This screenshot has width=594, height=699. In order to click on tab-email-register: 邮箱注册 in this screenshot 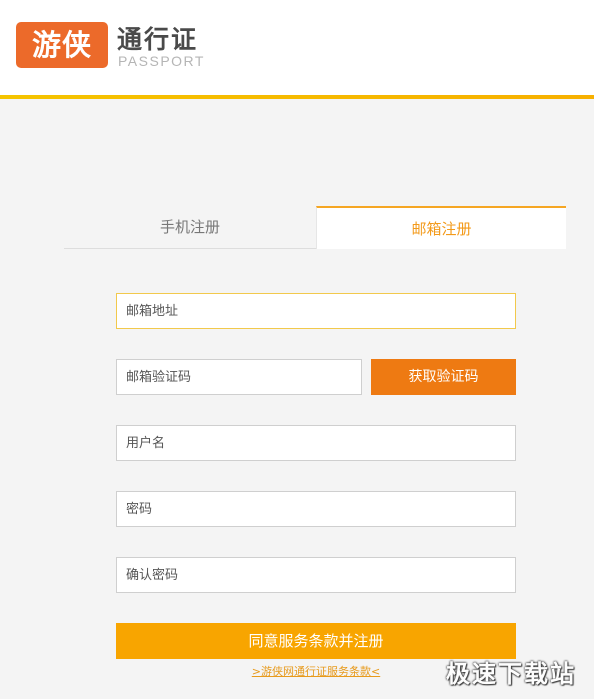, I will do `click(441, 227)`.